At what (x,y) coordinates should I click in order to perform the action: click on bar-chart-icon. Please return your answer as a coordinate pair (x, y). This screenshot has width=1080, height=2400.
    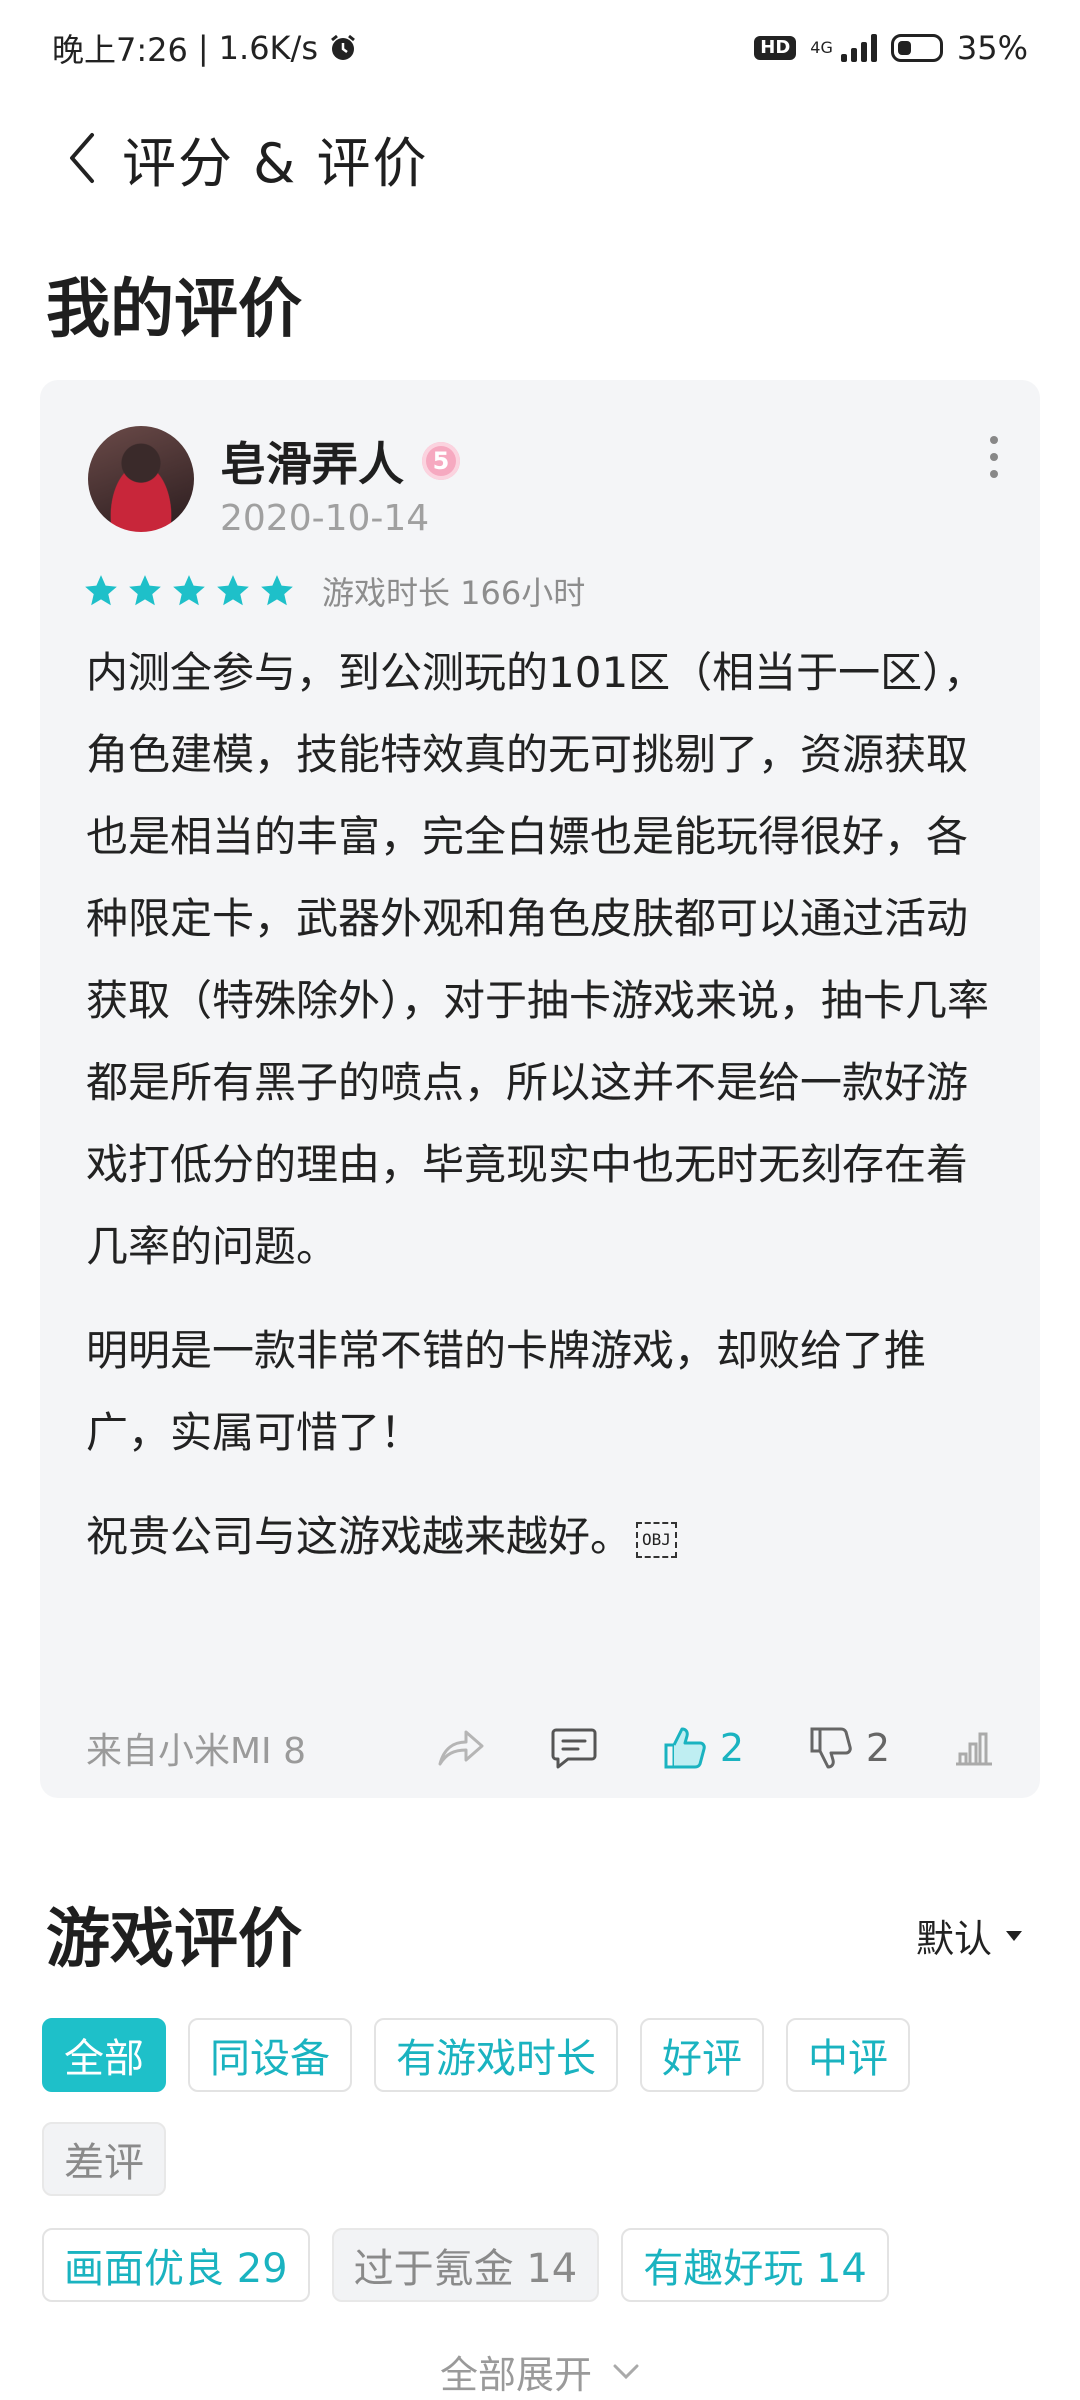
    Looking at the image, I should click on (974, 1749).